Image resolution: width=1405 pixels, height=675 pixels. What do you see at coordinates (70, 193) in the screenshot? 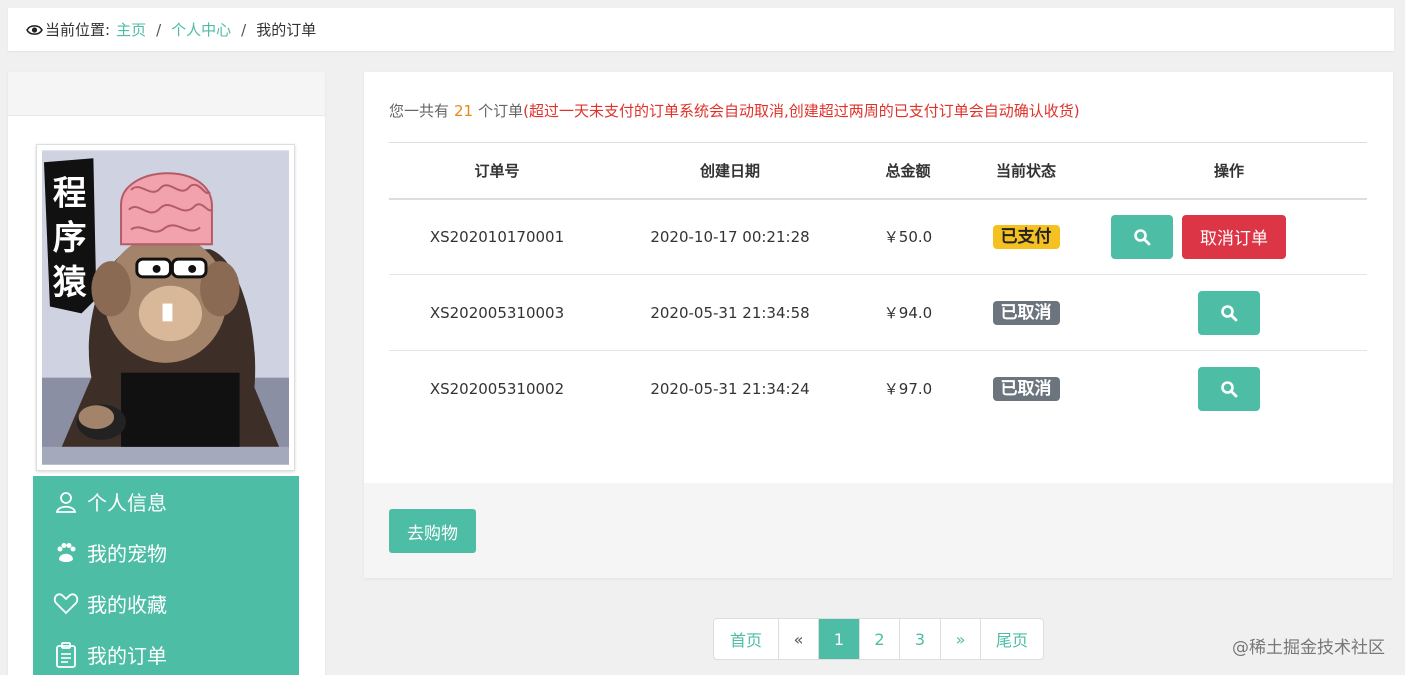
I see `svg-text: 程` at bounding box center [70, 193].